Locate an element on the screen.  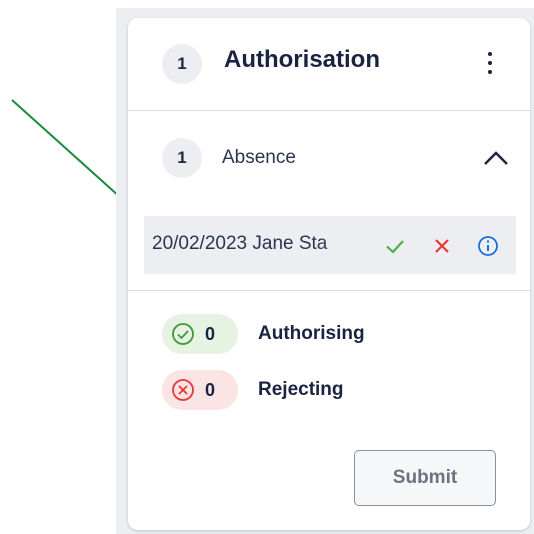
submit-button: Submit is located at coordinates (425, 478).